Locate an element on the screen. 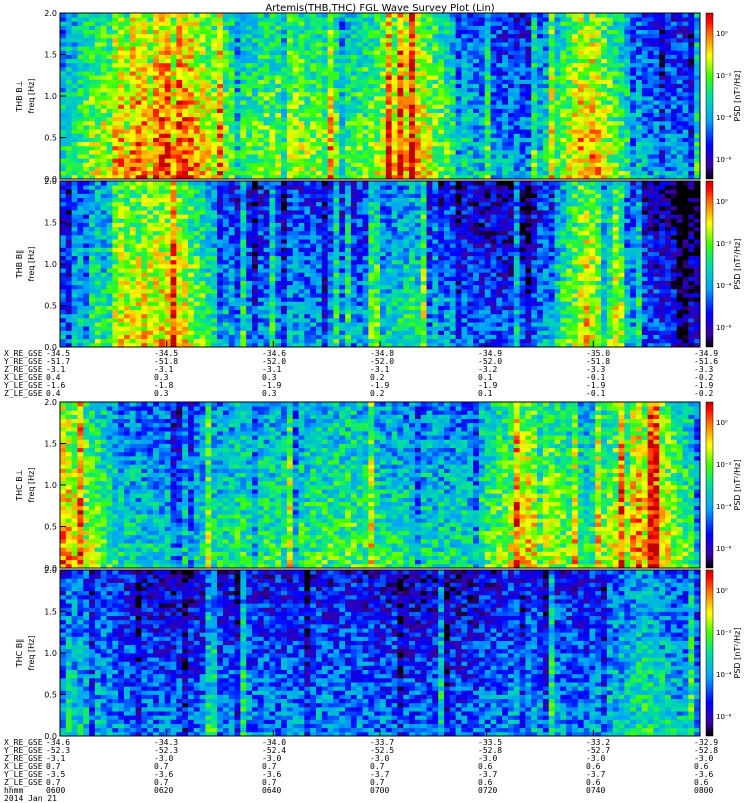 This screenshot has height=803, width=750. colorbar-thb-bperp is located at coordinates (709, 96).